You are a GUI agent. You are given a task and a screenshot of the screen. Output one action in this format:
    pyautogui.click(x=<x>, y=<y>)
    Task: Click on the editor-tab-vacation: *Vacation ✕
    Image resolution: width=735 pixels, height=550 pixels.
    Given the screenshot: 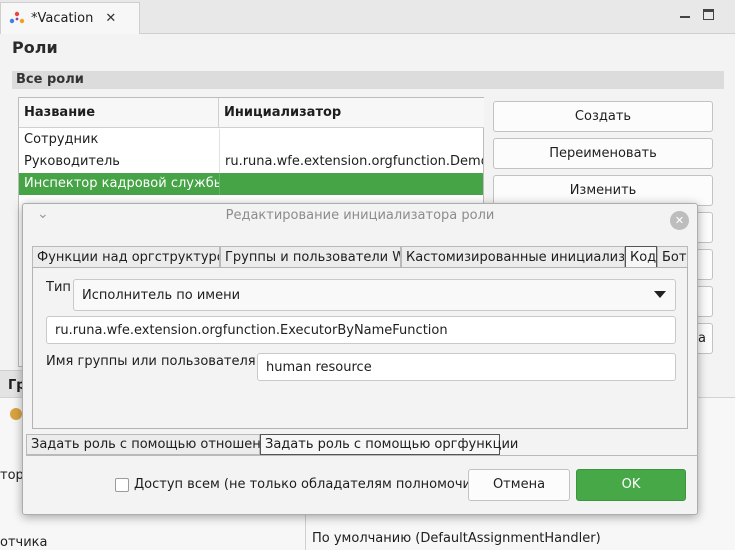 What is the action you would take?
    pyautogui.click(x=70, y=18)
    